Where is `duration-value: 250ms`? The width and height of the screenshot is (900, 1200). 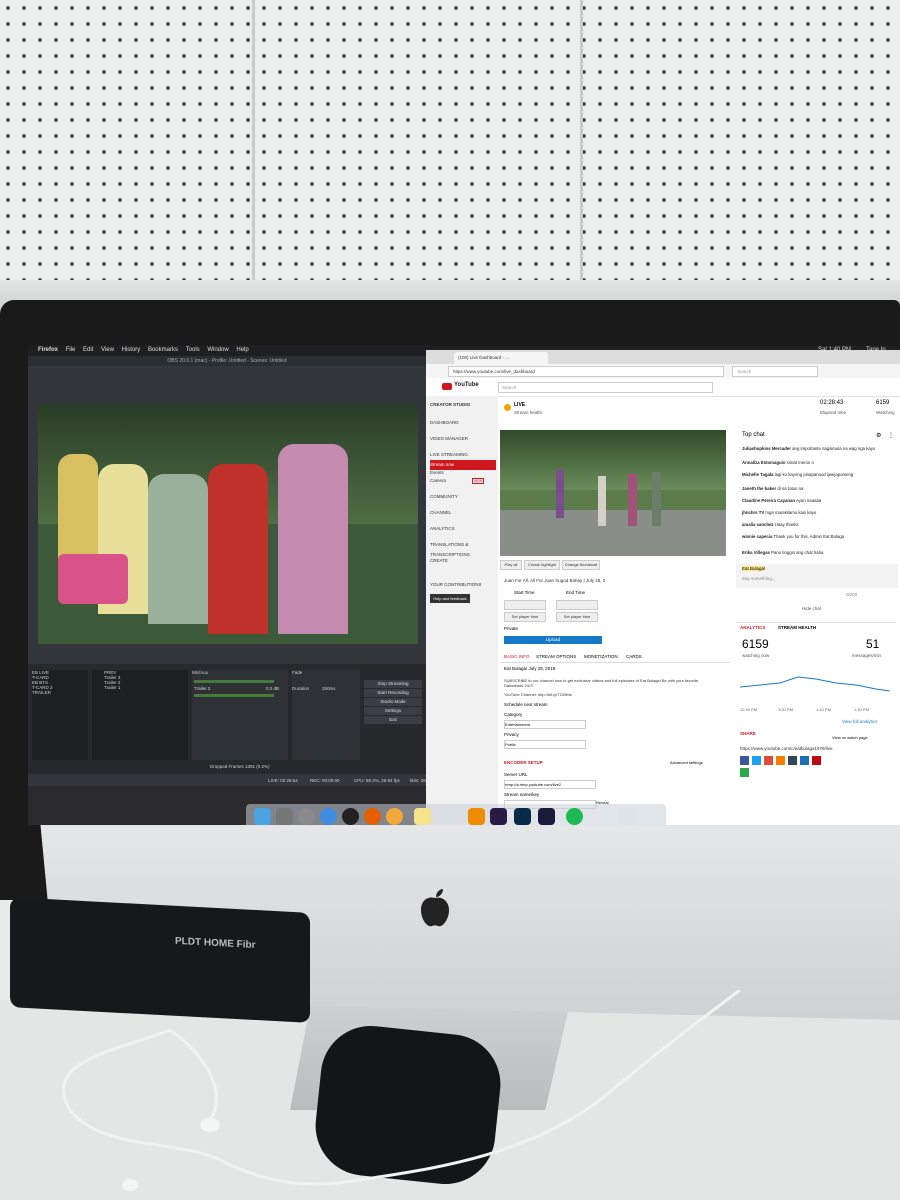
duration-value: 250ms is located at coordinates (329, 688).